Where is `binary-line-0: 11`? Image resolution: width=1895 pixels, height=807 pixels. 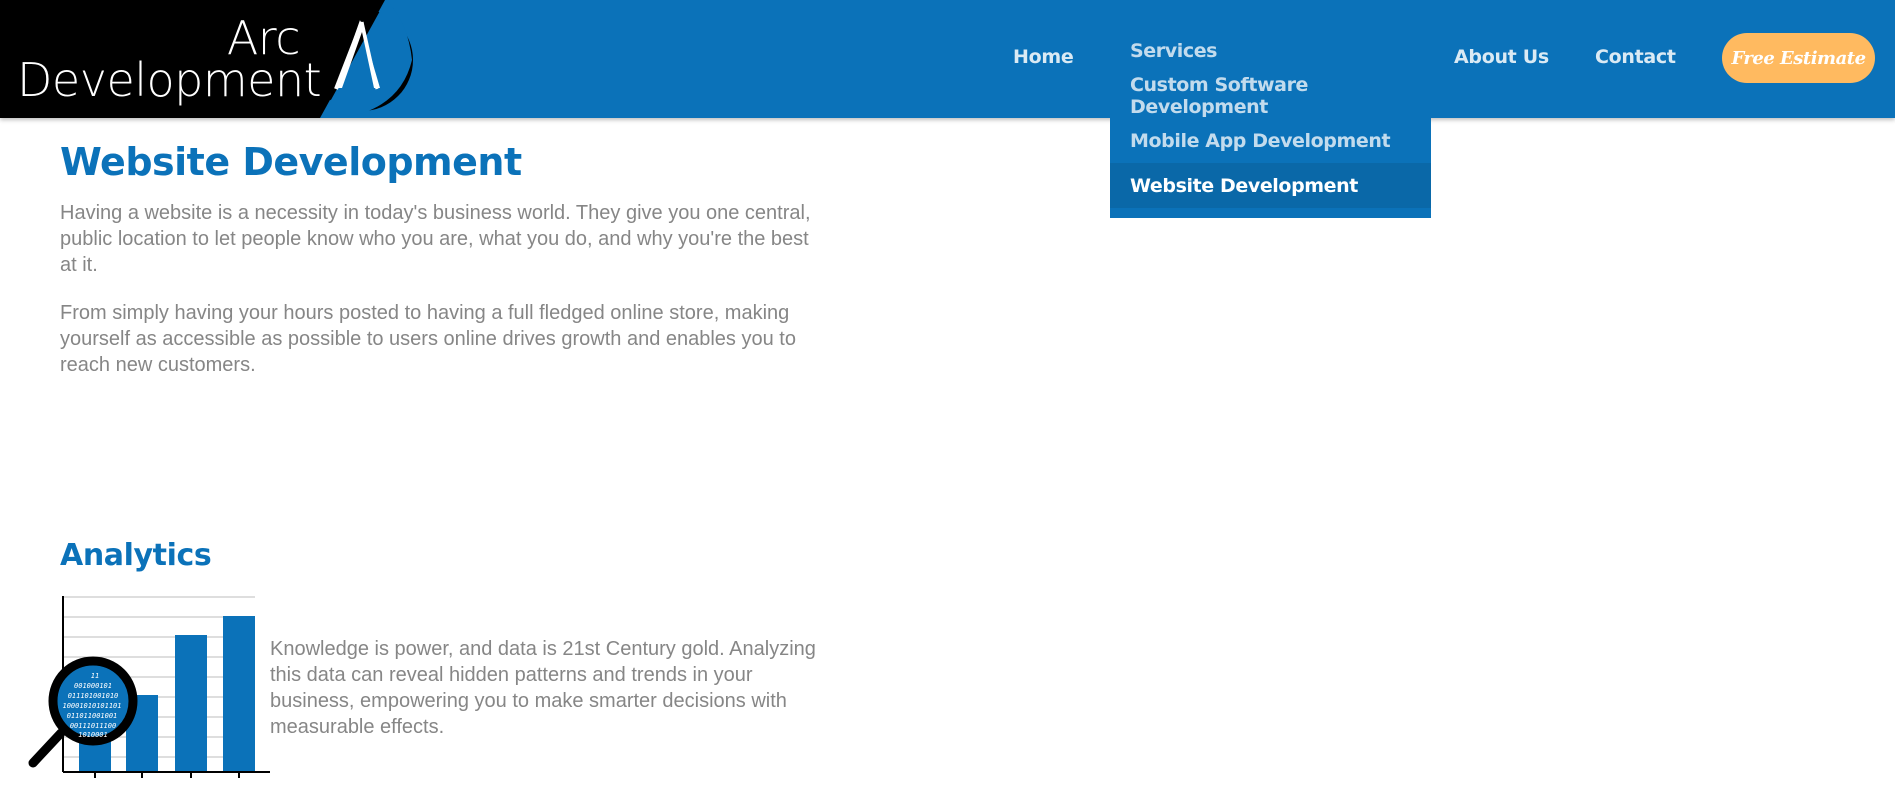
binary-line-0: 11 is located at coordinates (95, 676).